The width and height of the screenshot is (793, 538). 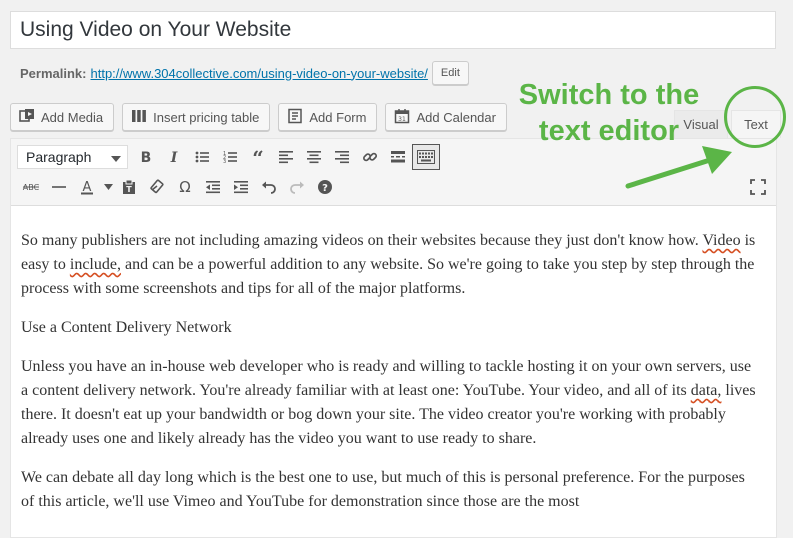 What do you see at coordinates (116, 157) in the screenshot?
I see `chevron-down-icon` at bounding box center [116, 157].